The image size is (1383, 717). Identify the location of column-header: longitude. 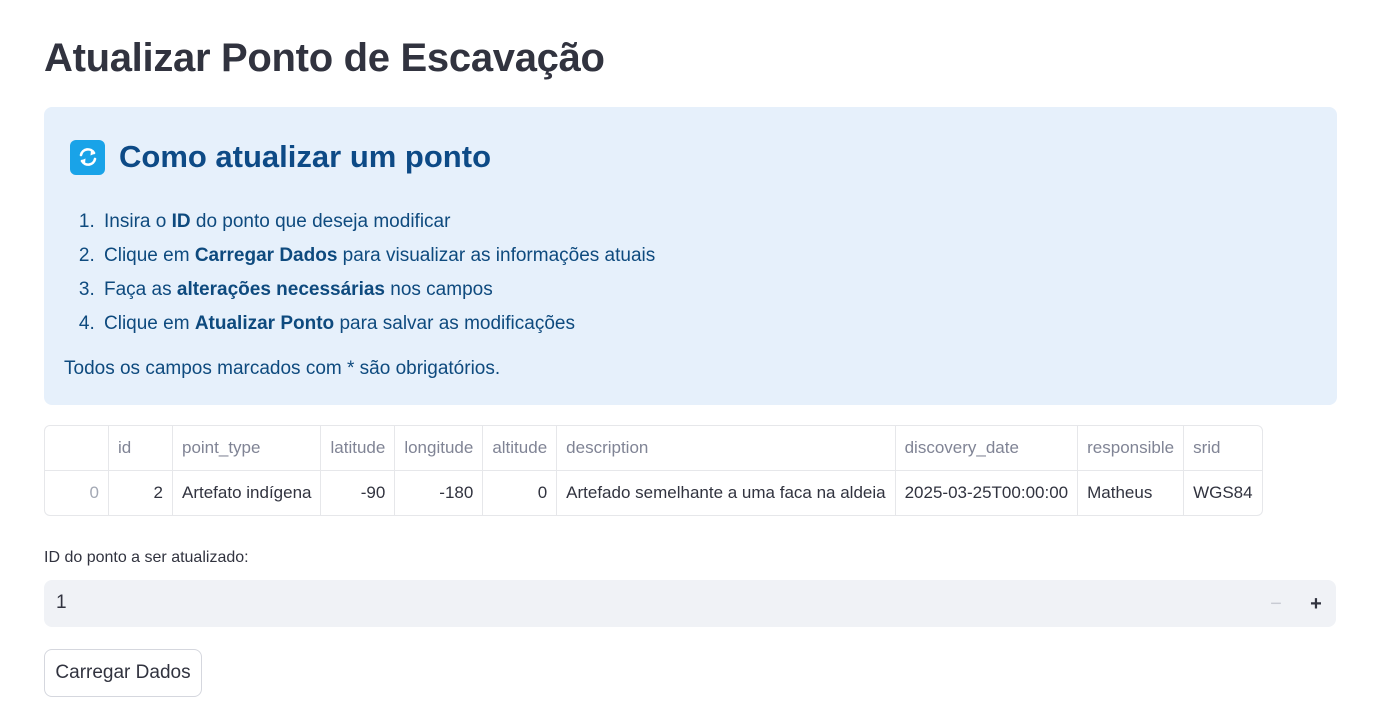
(439, 448).